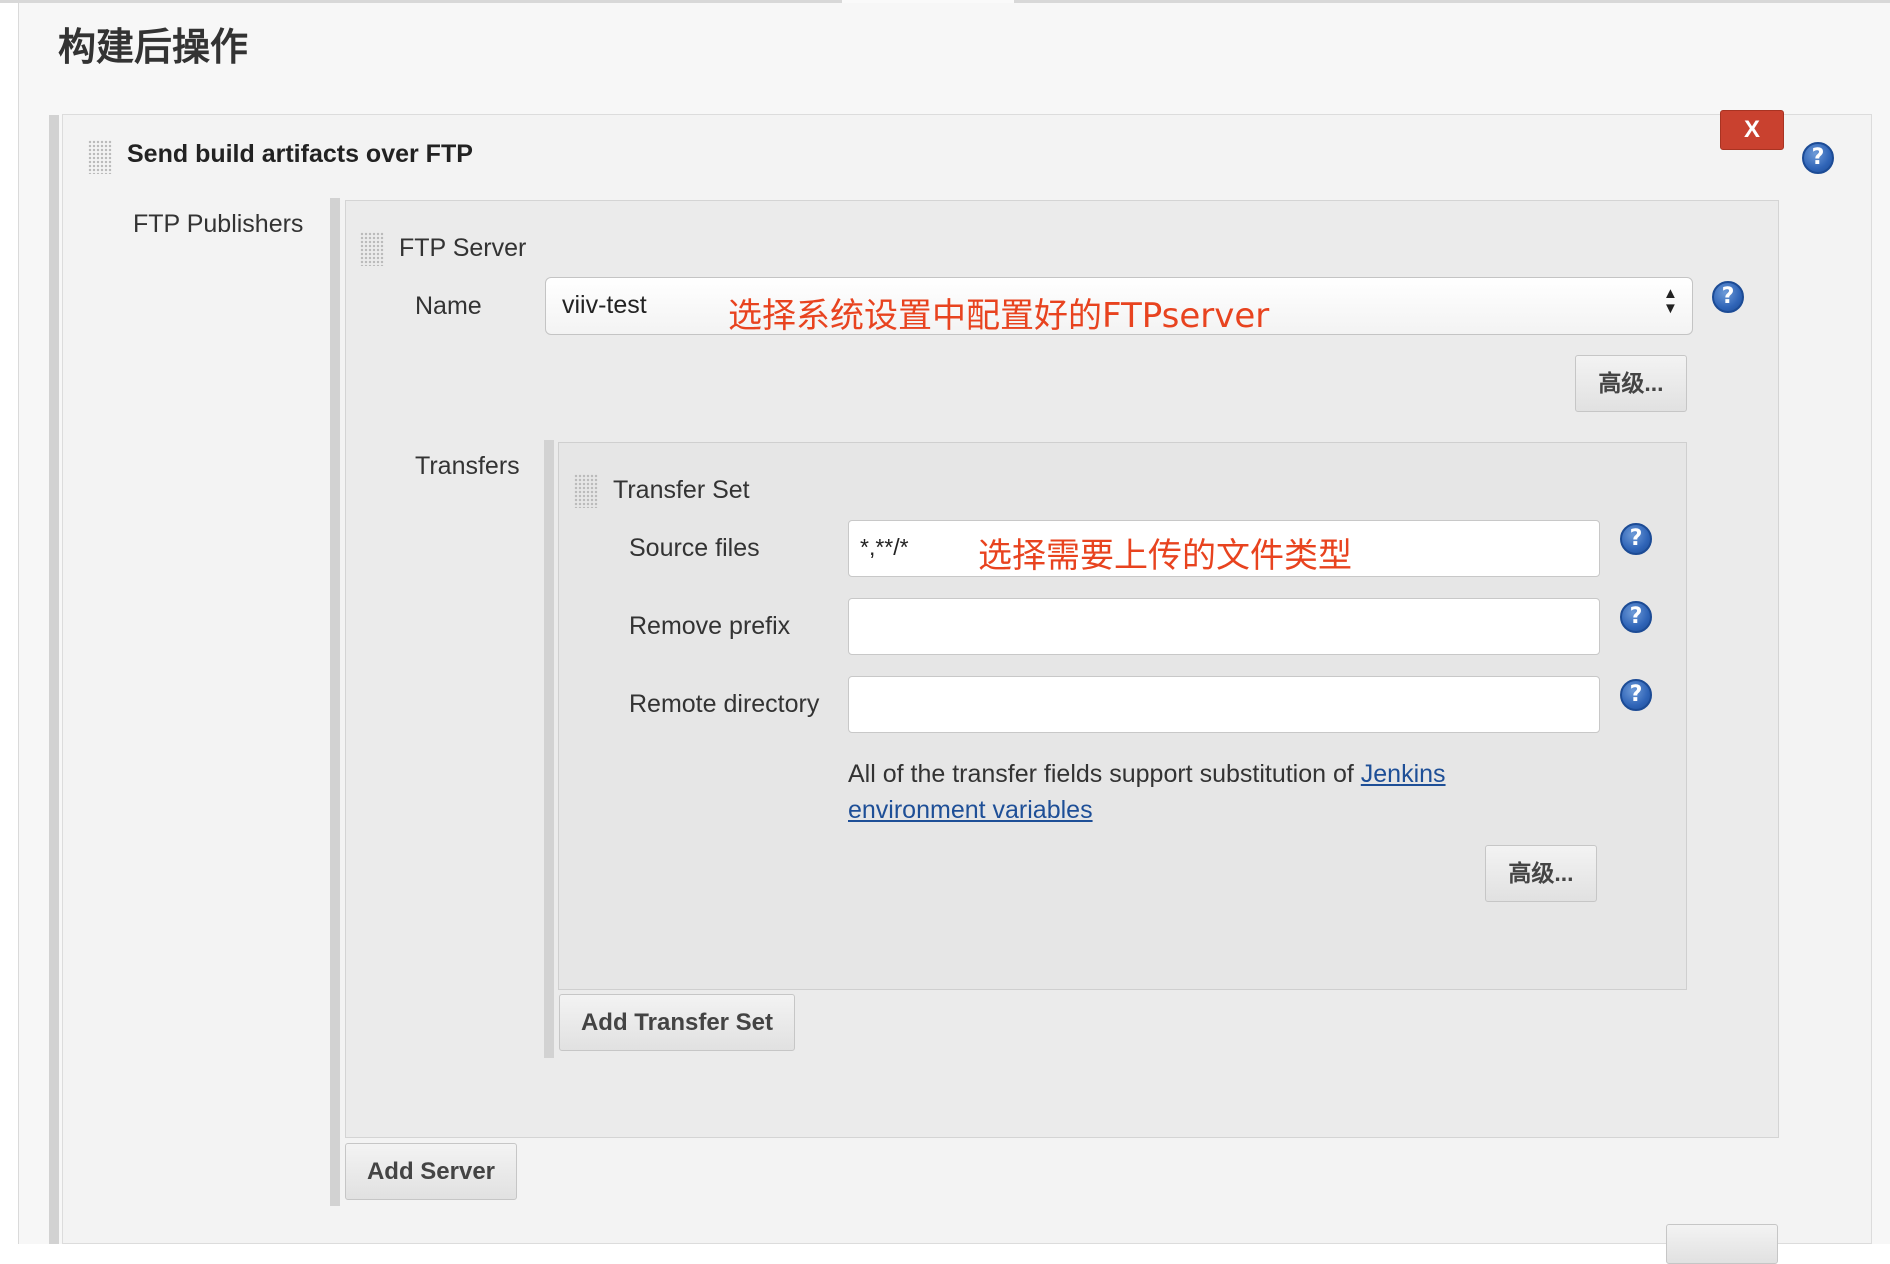 This screenshot has height=1264, width=1890. Describe the element at coordinates (1670, 301) in the screenshot. I see `select-arrows-icon: ▲ ▼` at that location.